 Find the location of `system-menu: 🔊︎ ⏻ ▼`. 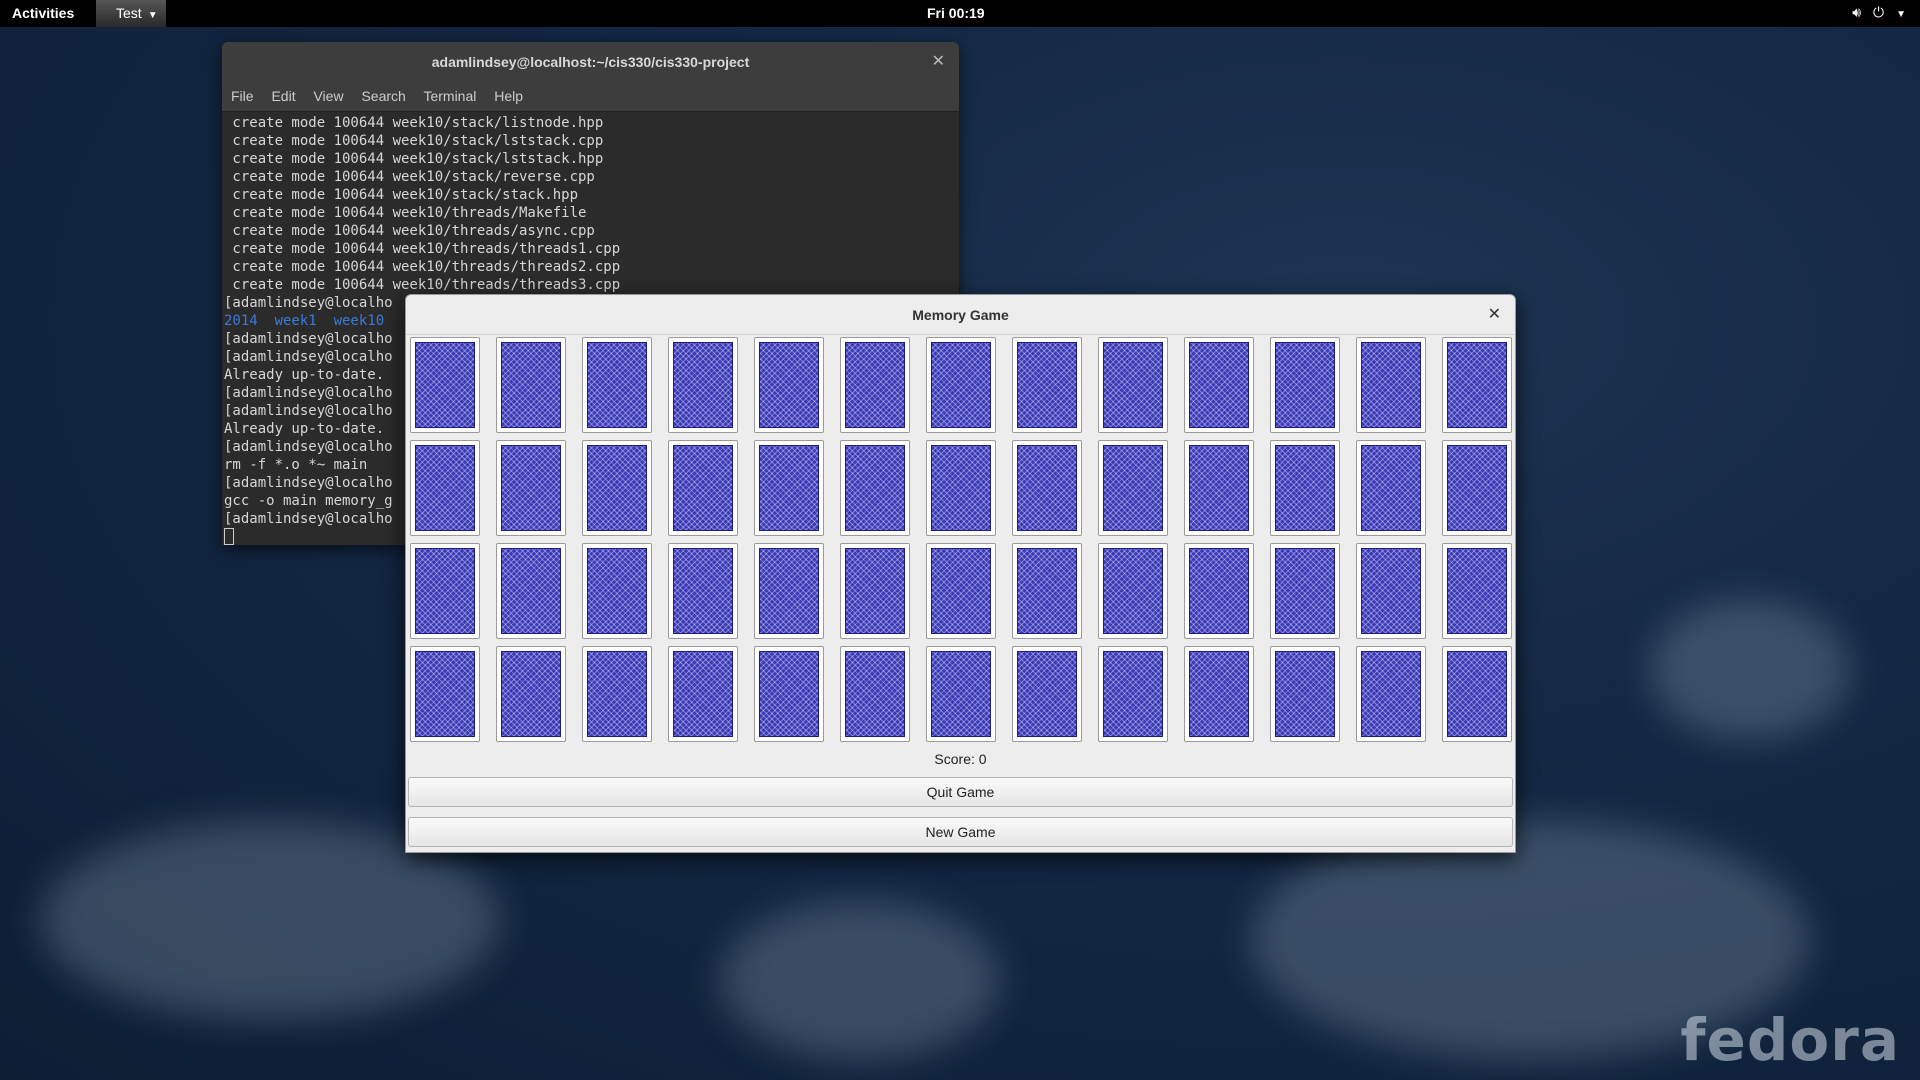

system-menu: 🔊︎ ⏻ ▼ is located at coordinates (1873, 12).